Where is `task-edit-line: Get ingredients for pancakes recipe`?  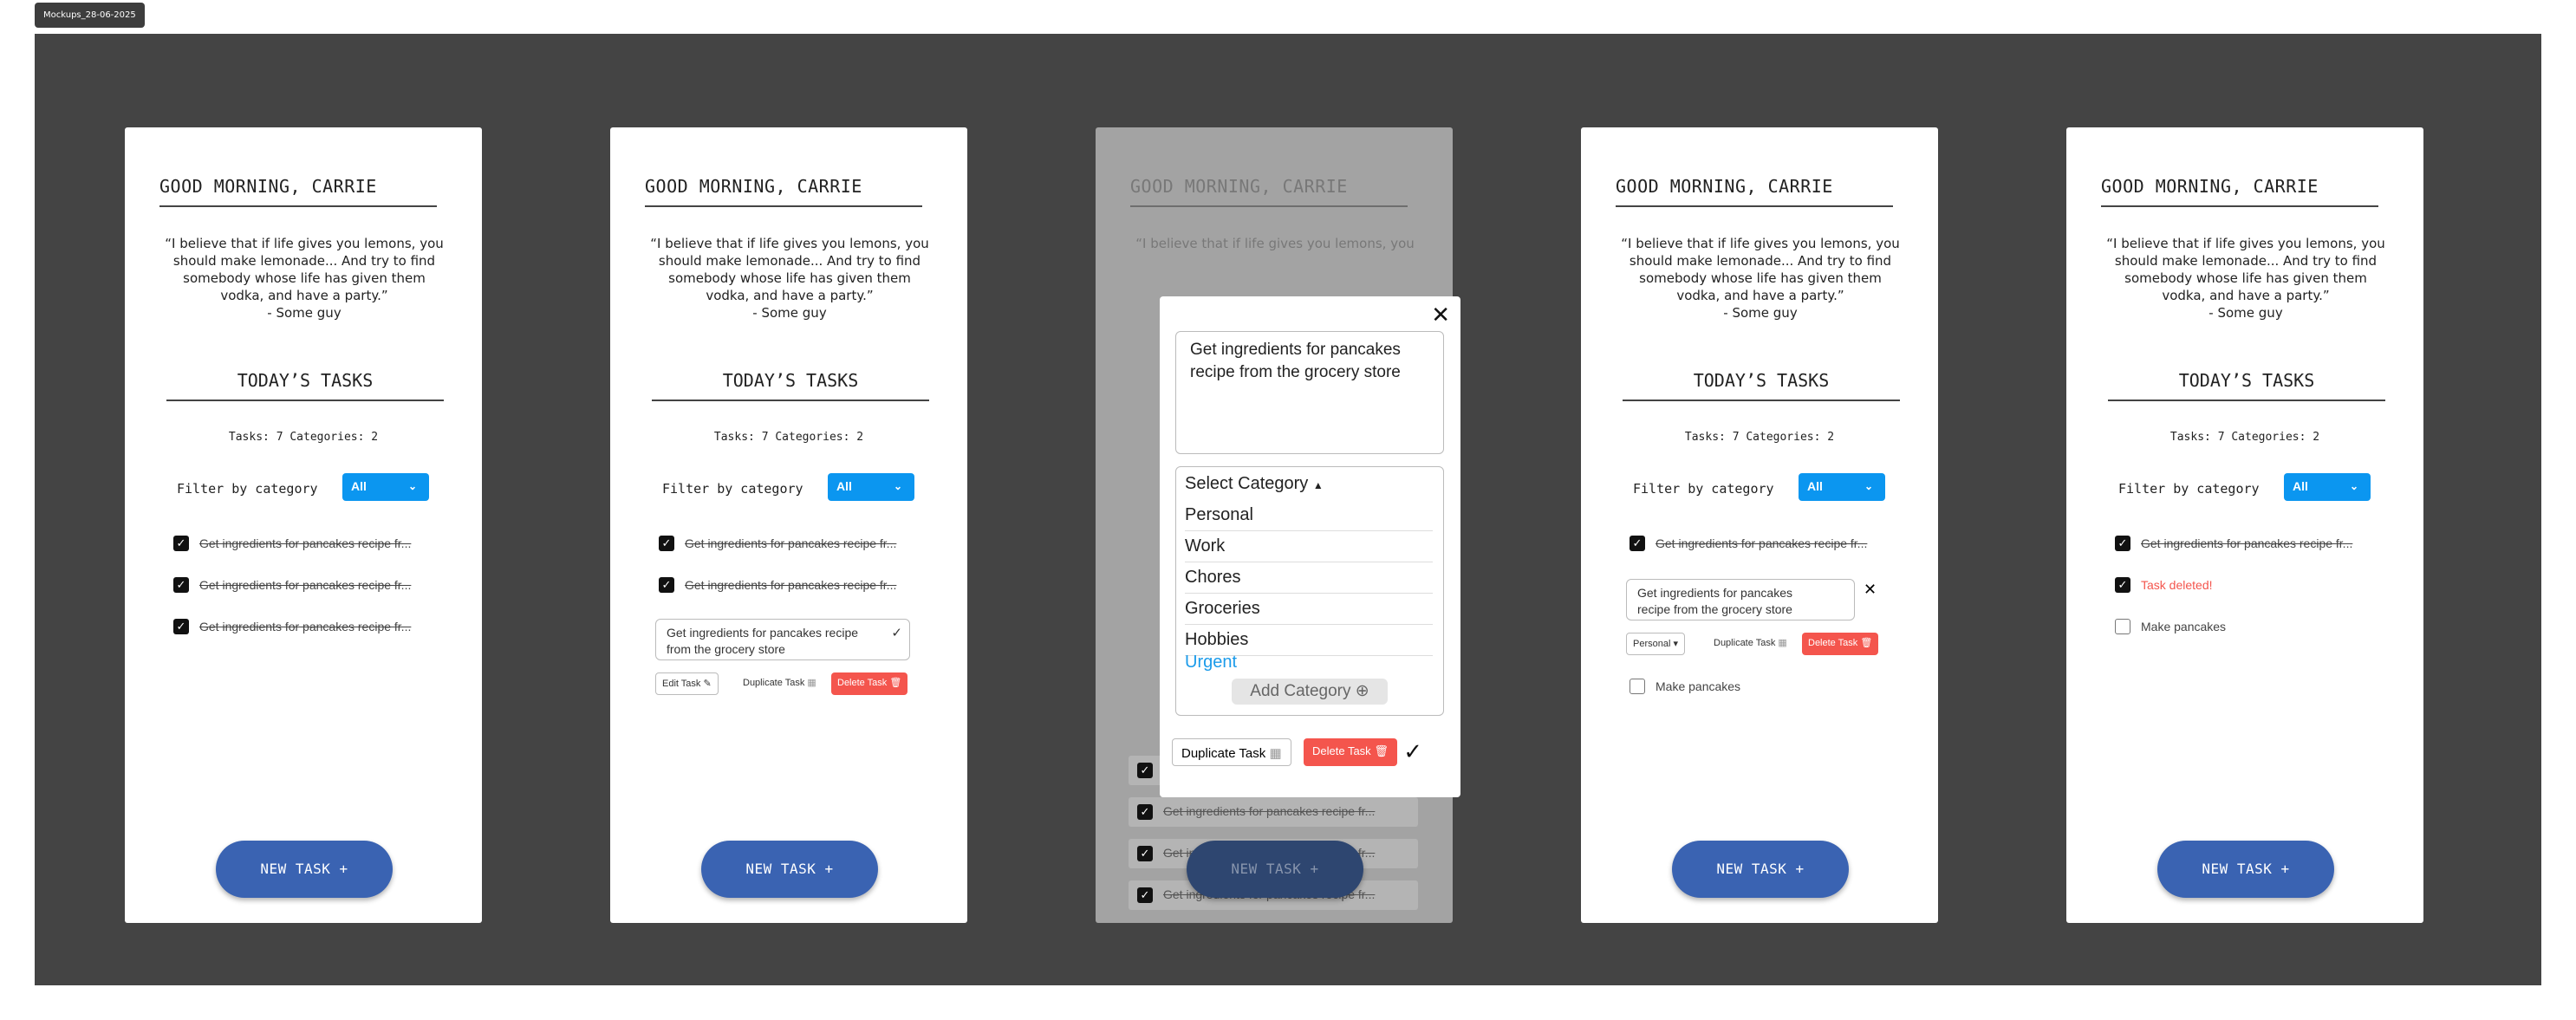 task-edit-line: Get ingredients for pancakes recipe is located at coordinates (763, 633).